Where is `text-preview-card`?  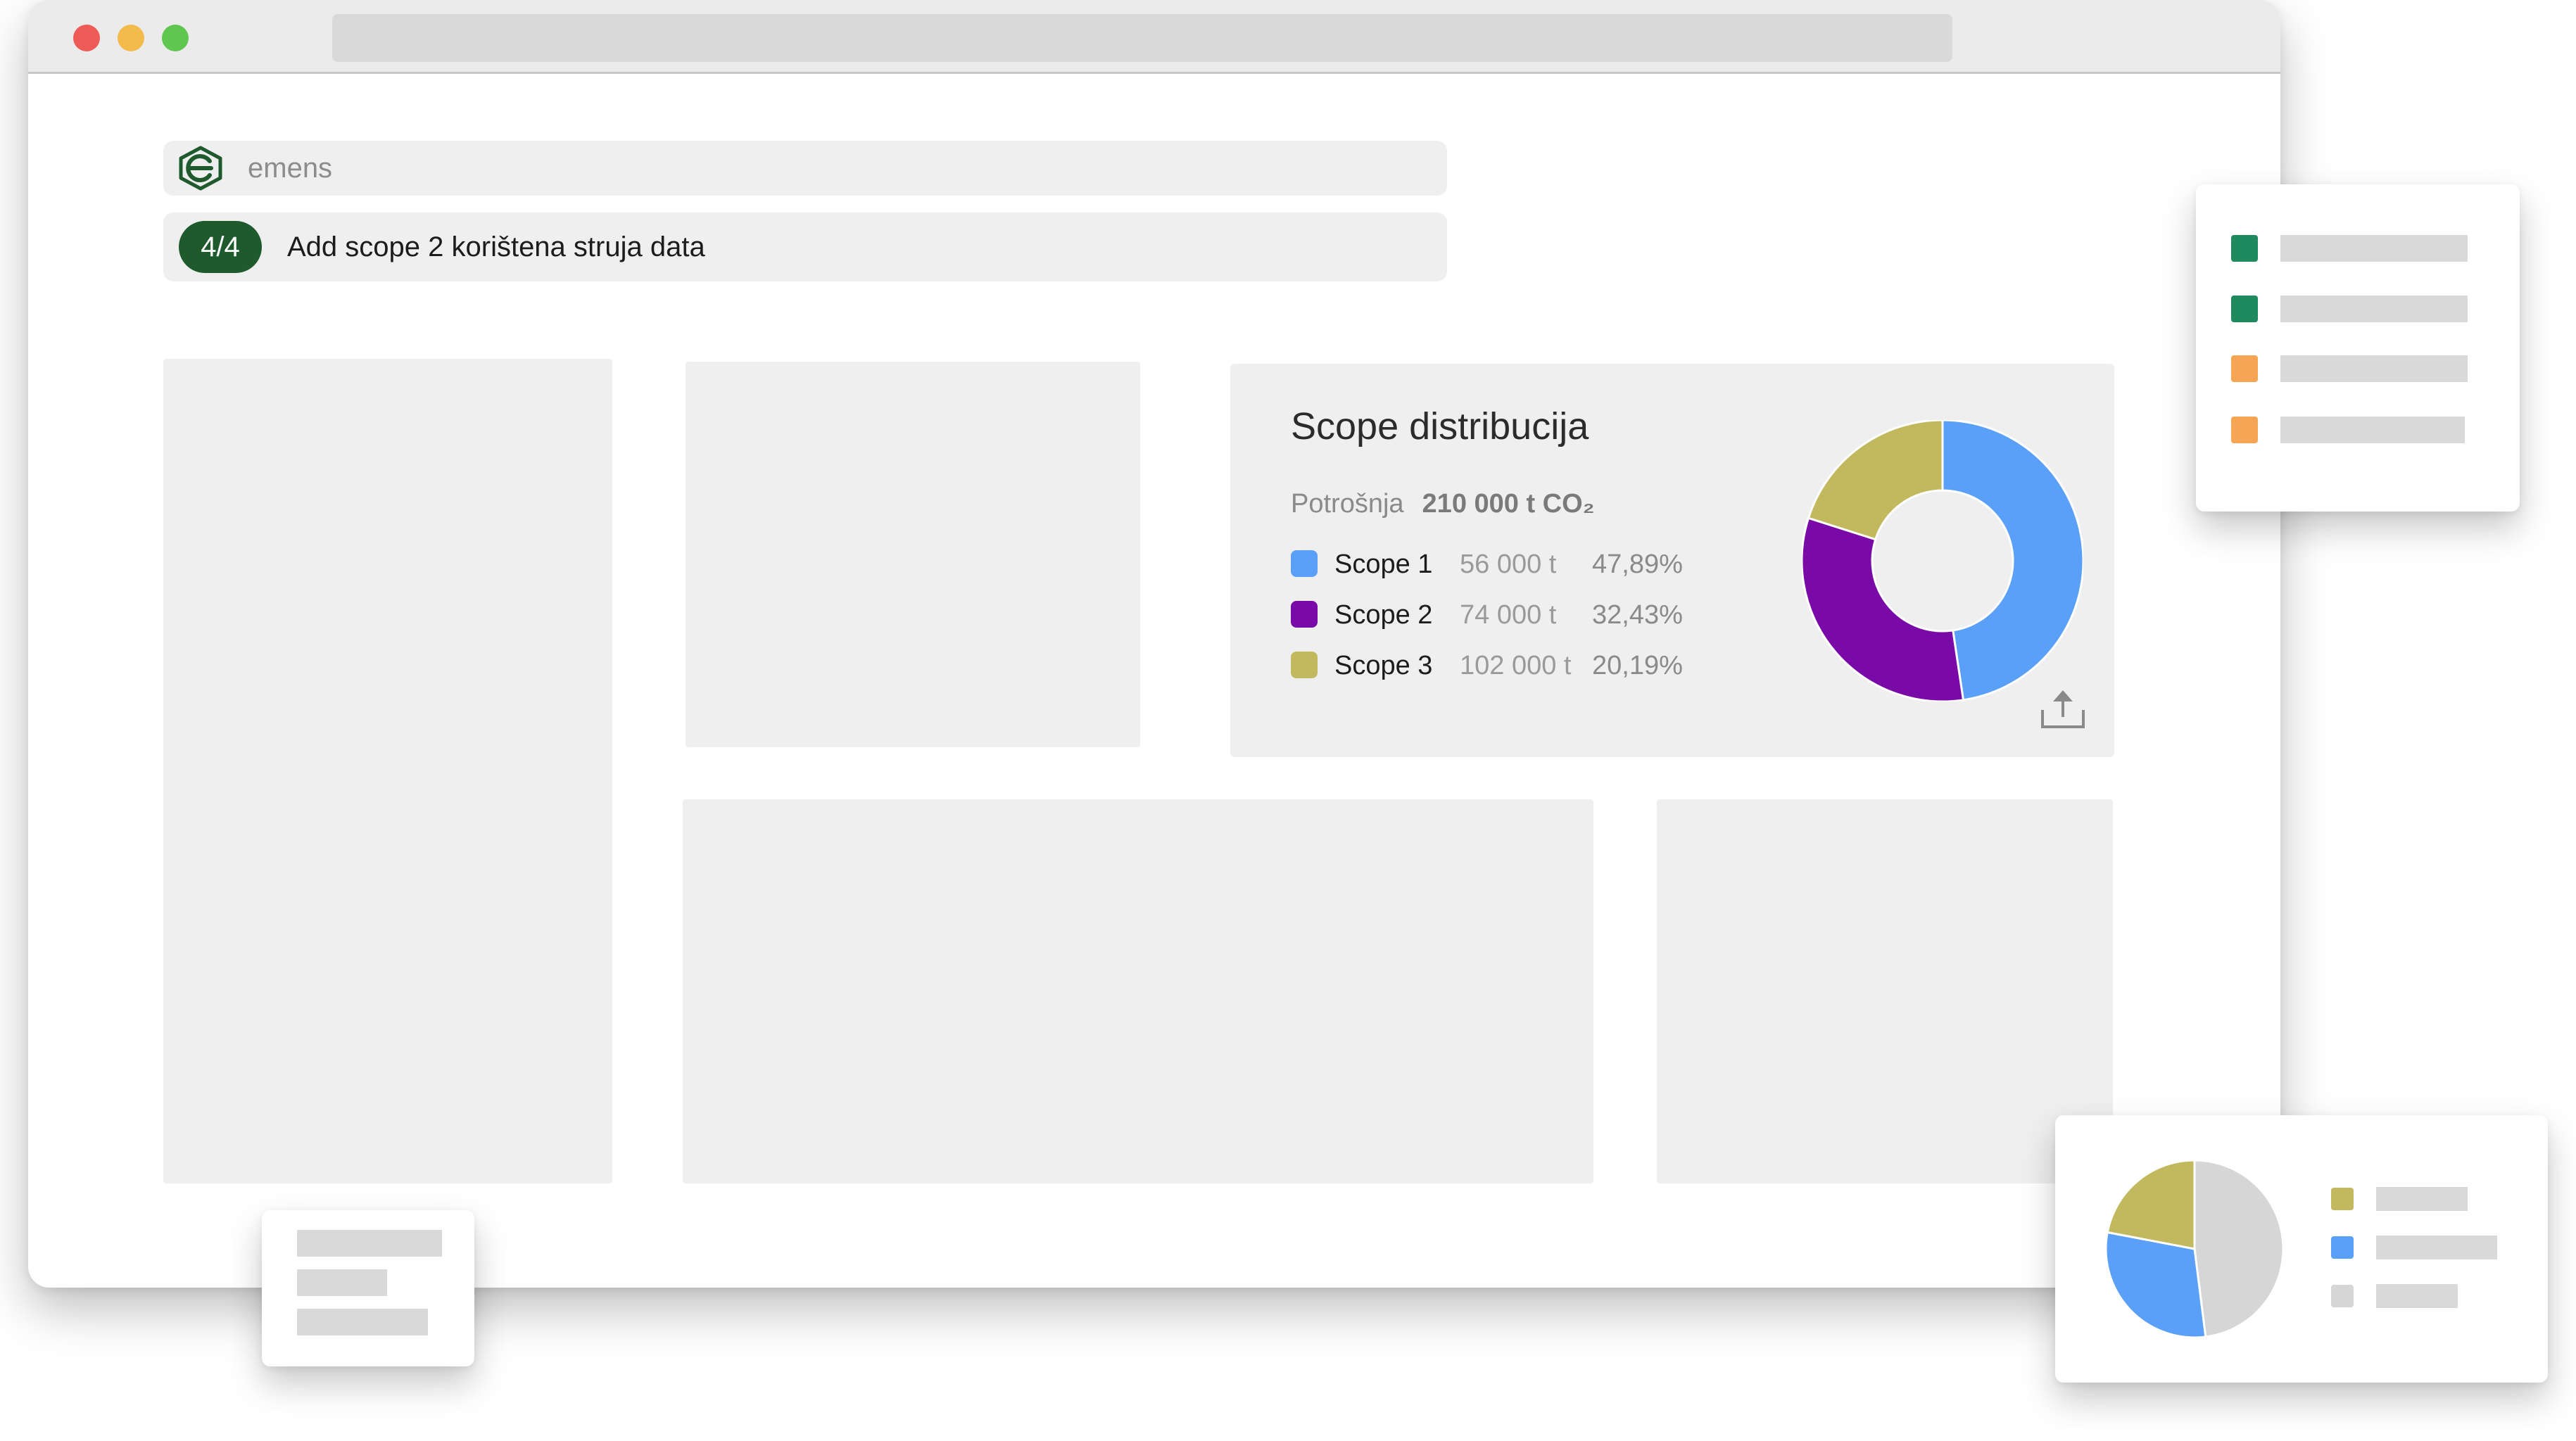 text-preview-card is located at coordinates (368, 1288).